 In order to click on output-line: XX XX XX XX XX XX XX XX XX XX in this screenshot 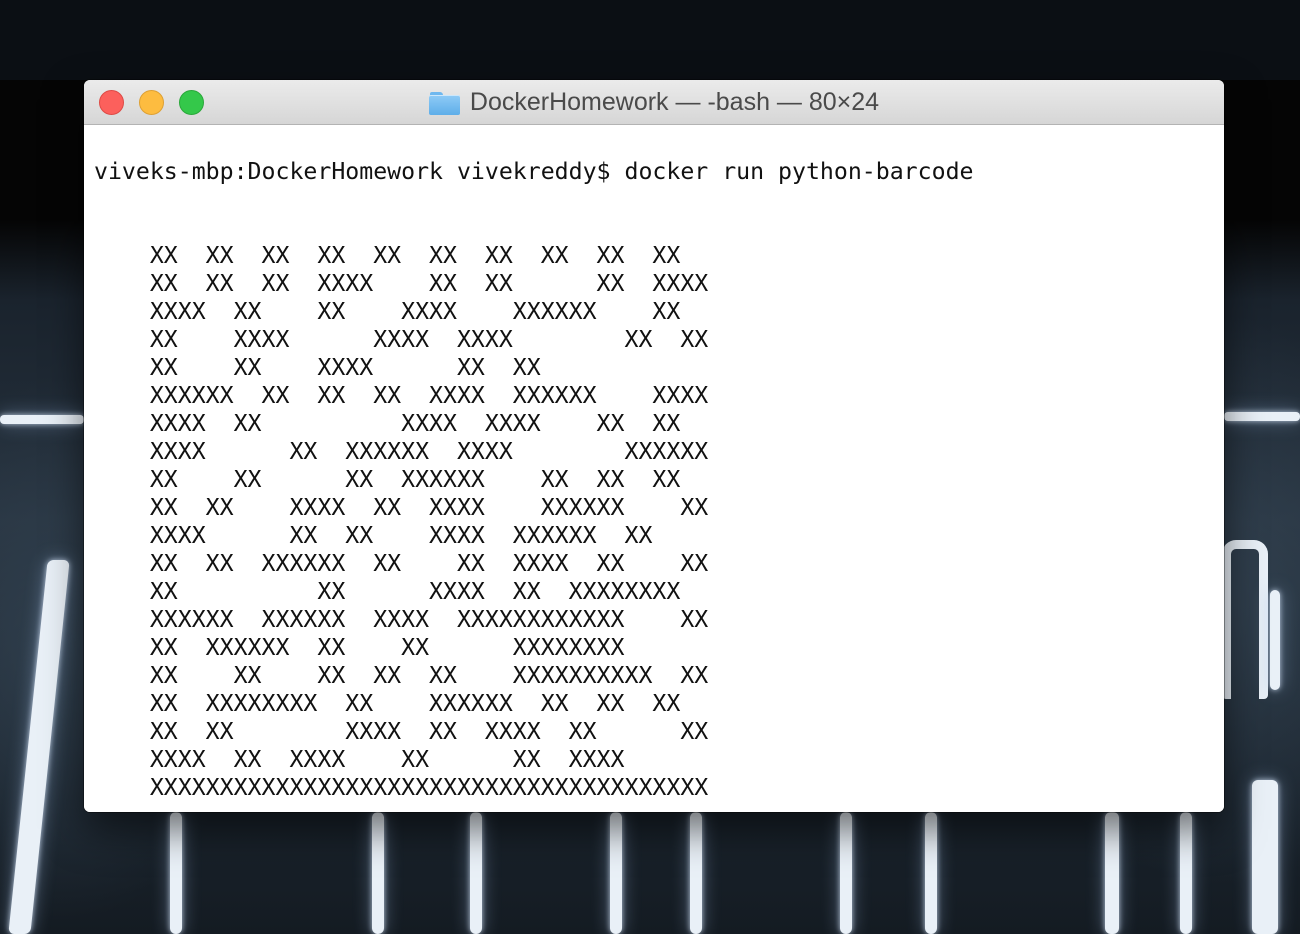, I will do `click(387, 255)`.